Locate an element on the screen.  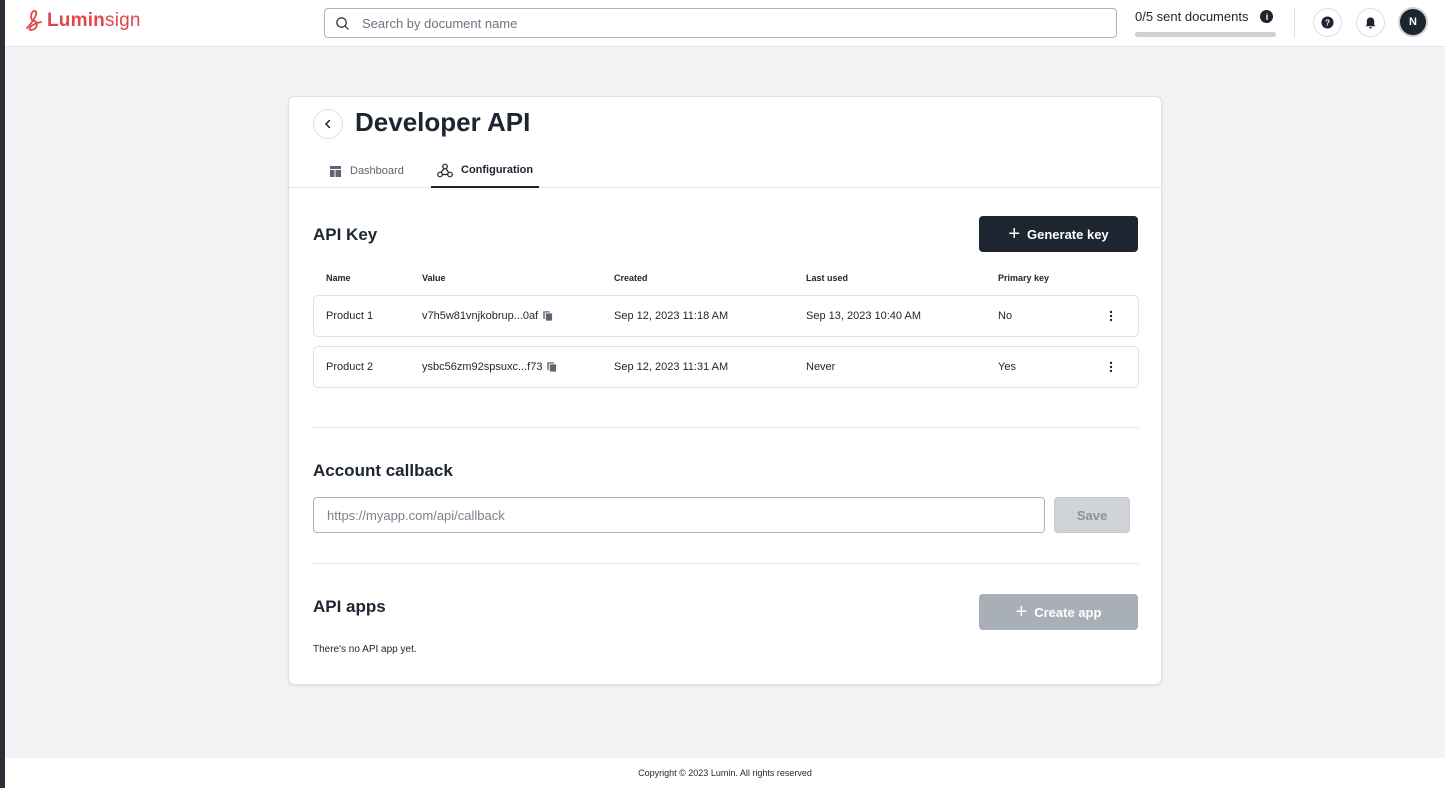
create-app-button: + Create app is located at coordinates (1058, 612).